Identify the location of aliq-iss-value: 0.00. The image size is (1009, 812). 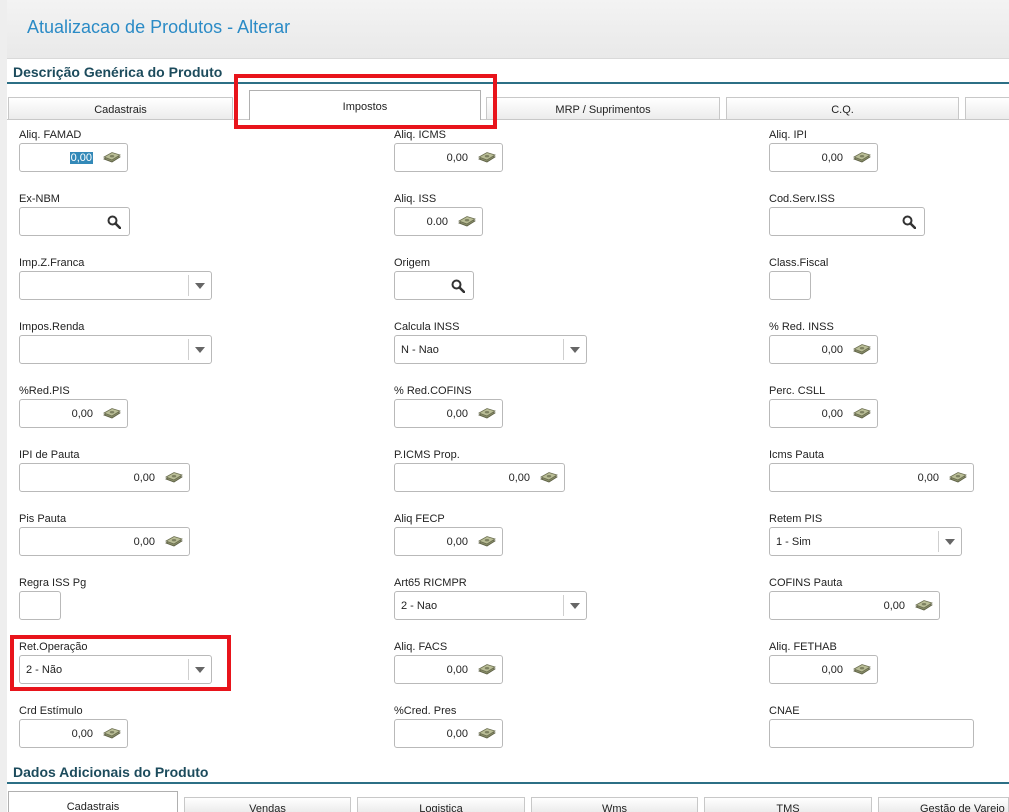
(437, 222).